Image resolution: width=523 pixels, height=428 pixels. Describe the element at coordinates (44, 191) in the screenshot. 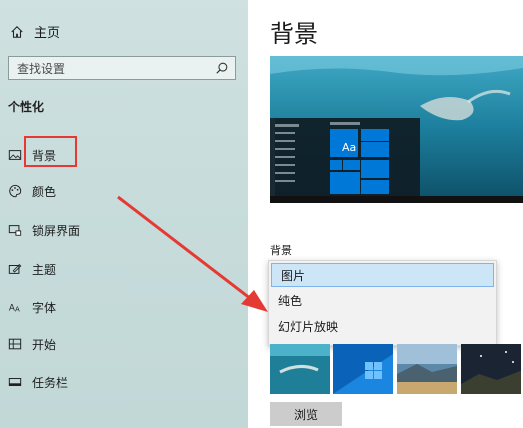

I see `sidebar-item-label: 颜色` at that location.